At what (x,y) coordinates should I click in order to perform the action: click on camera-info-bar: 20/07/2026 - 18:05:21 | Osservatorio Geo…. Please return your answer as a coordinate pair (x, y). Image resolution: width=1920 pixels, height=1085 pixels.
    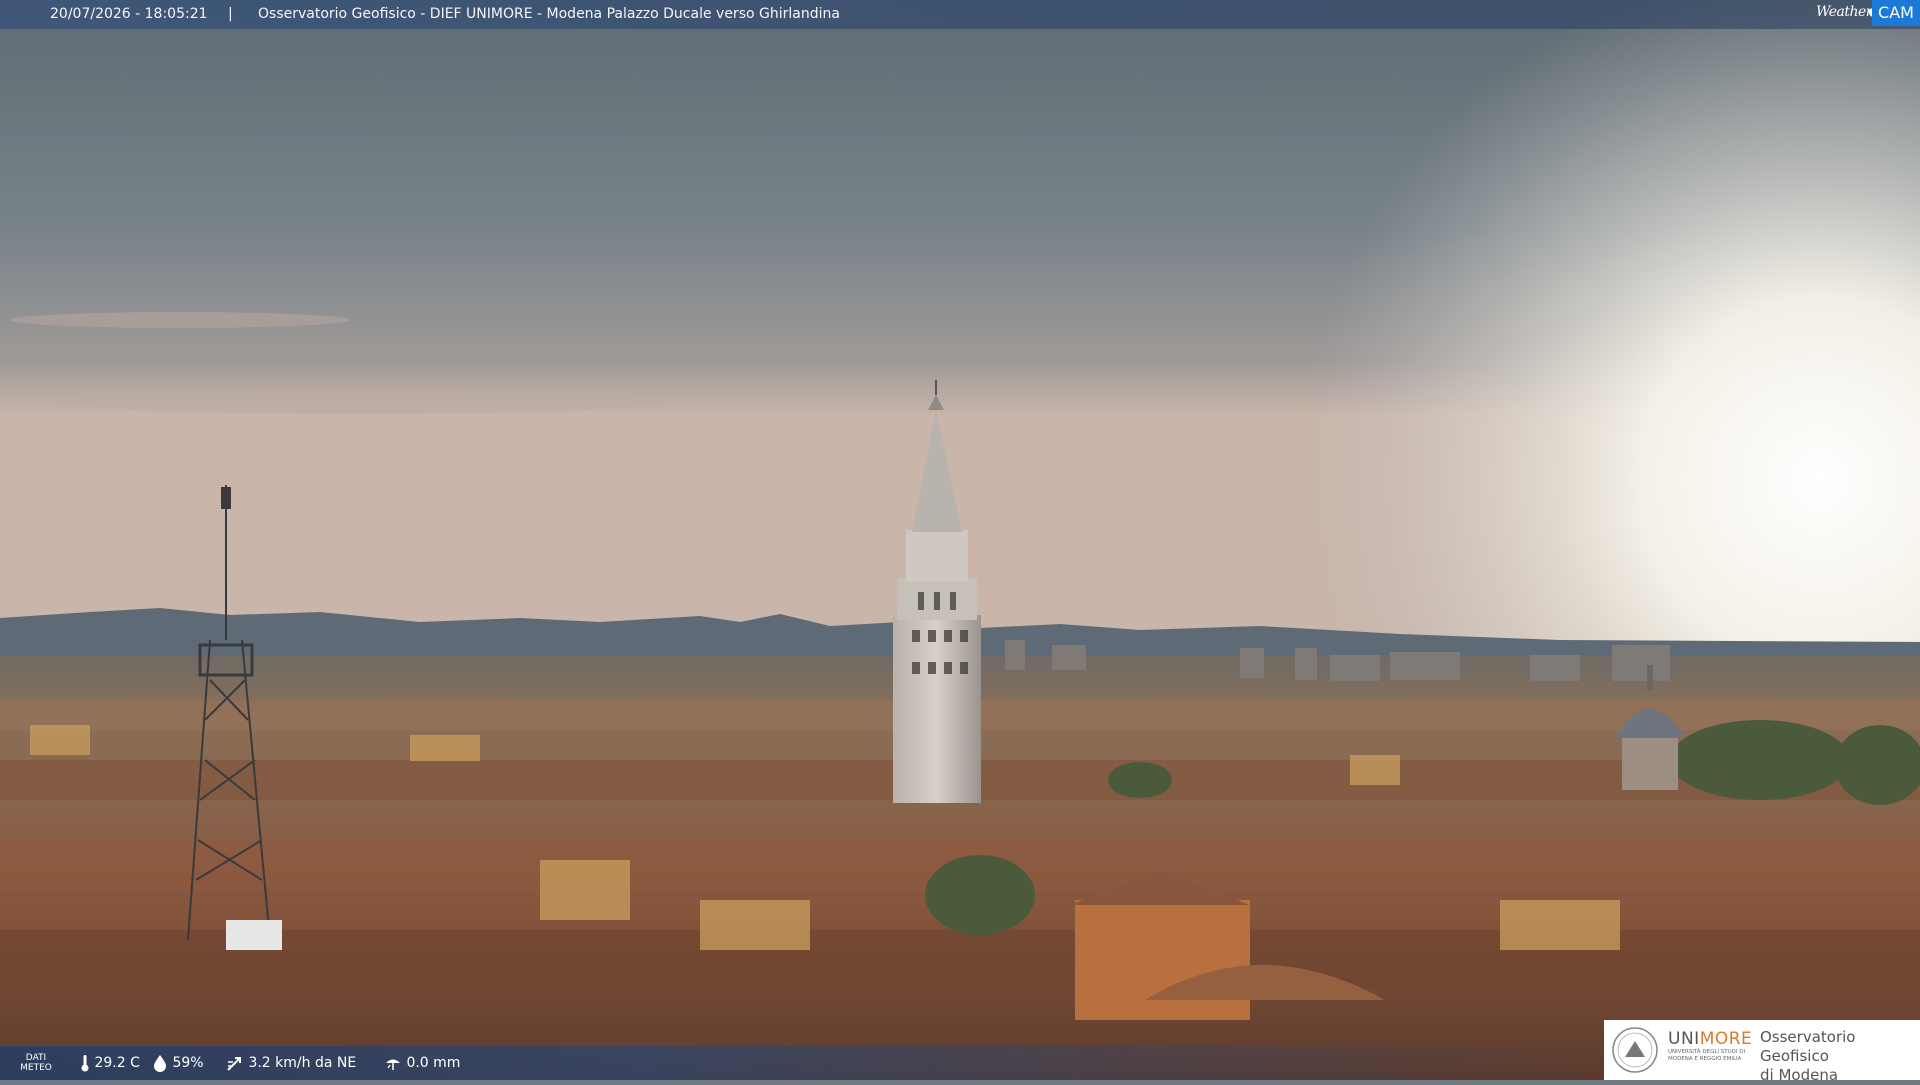
    Looking at the image, I should click on (960, 14).